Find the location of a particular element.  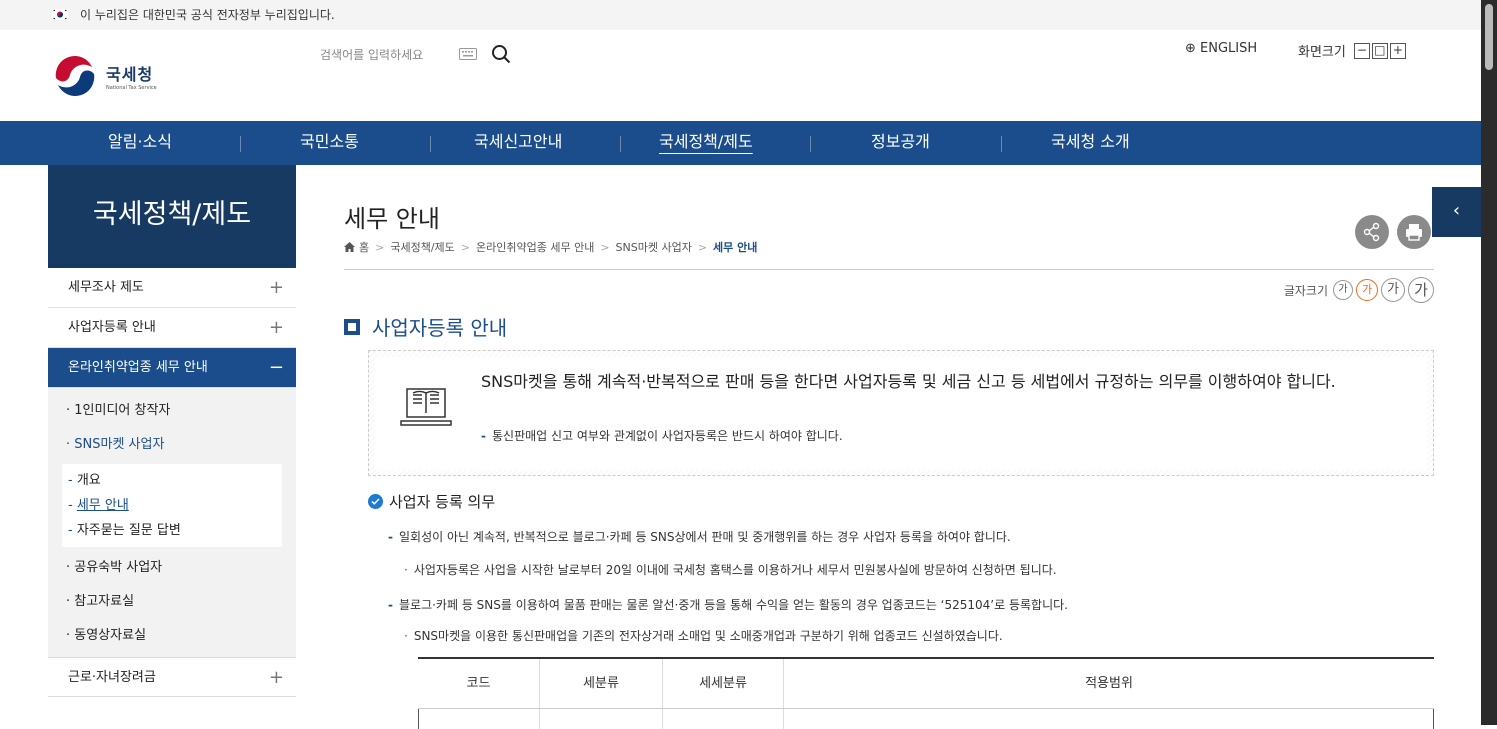

submenu-level3: - 개요 - 세무 안내 - 자주묻는 질문 답변 is located at coordinates (172, 505).